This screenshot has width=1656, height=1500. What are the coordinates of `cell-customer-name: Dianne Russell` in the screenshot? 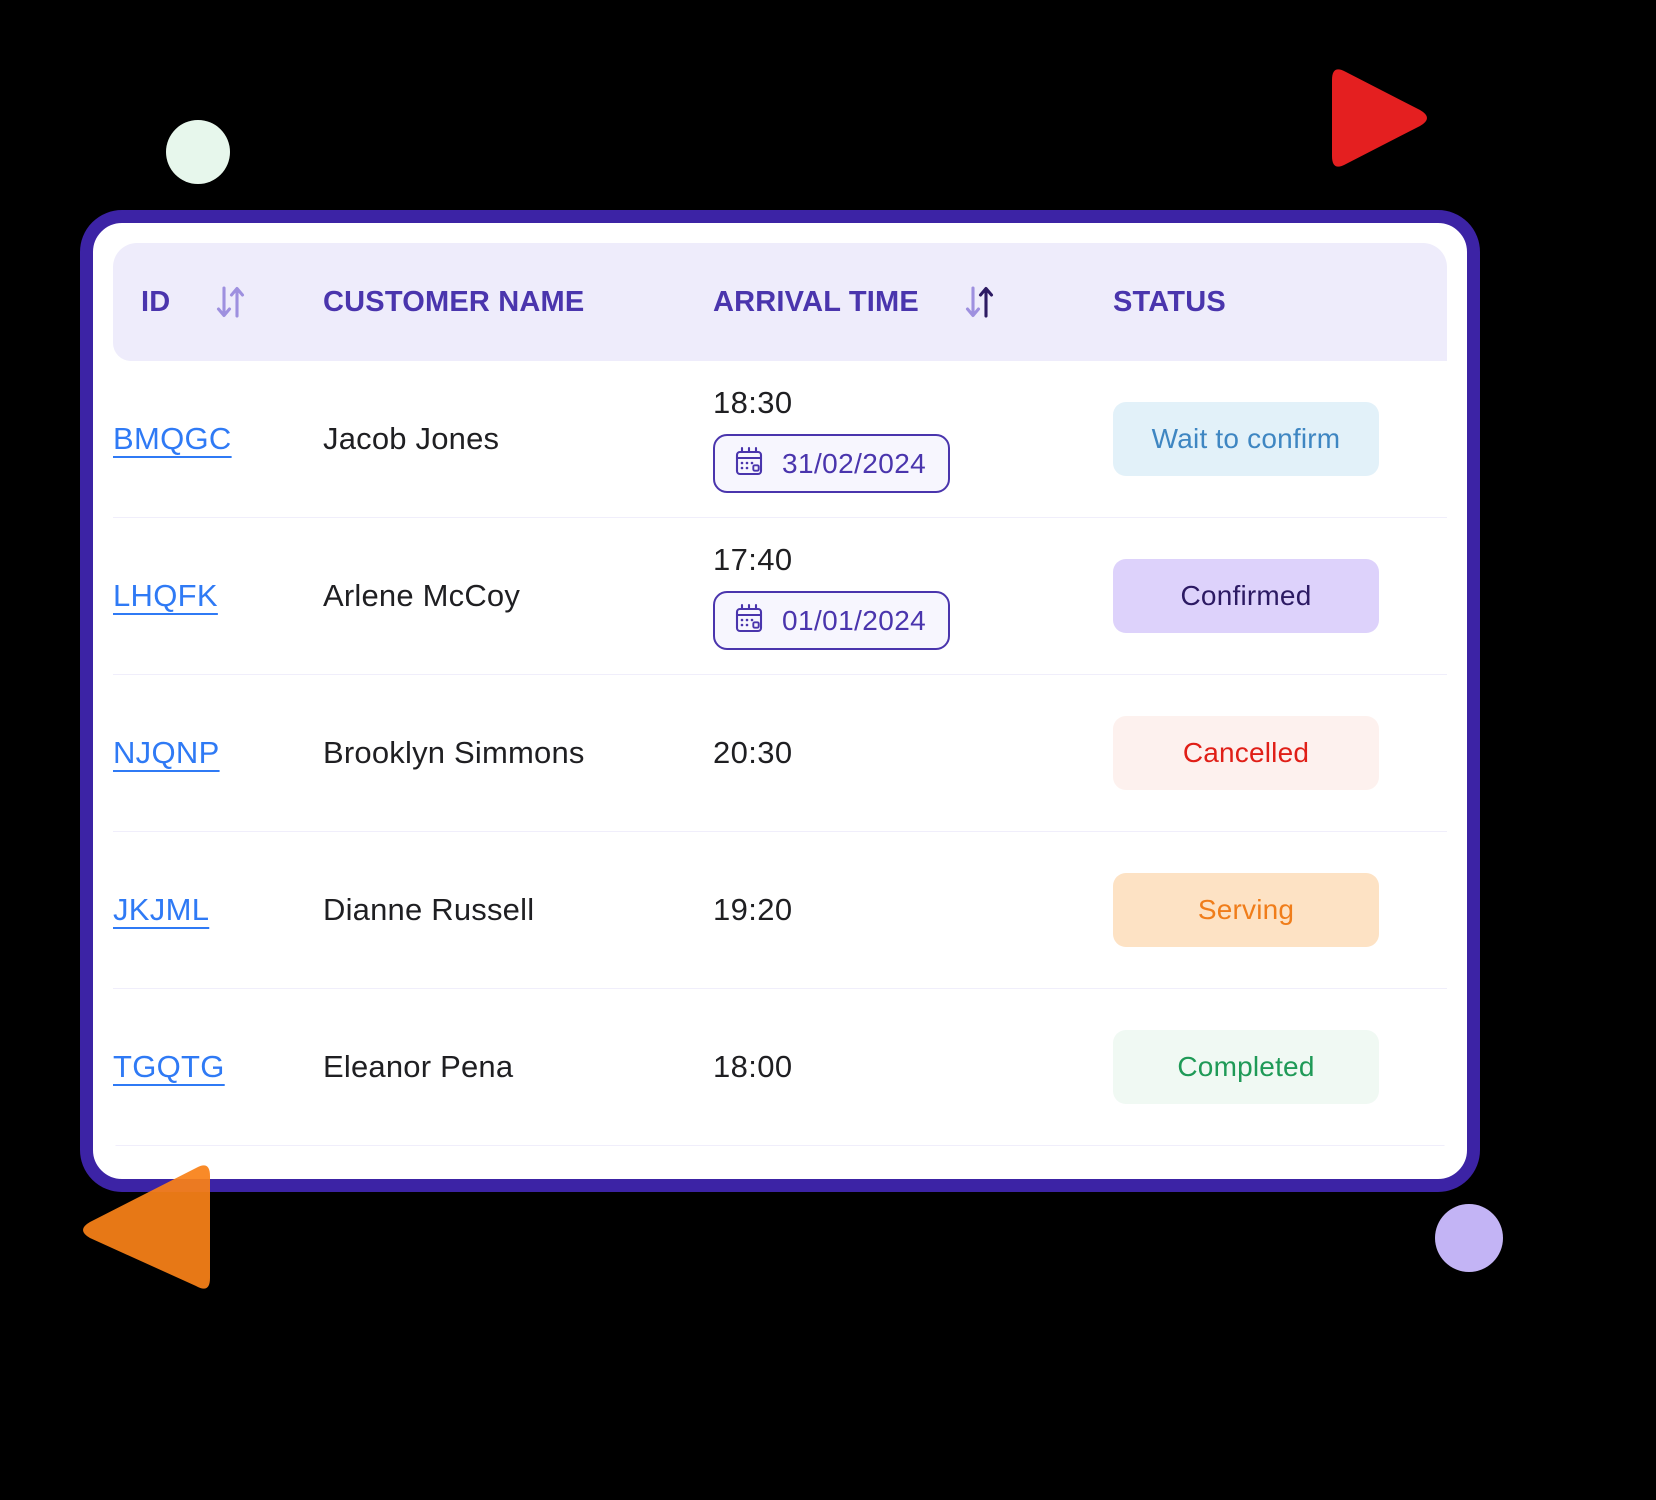 It's located at (518, 910).